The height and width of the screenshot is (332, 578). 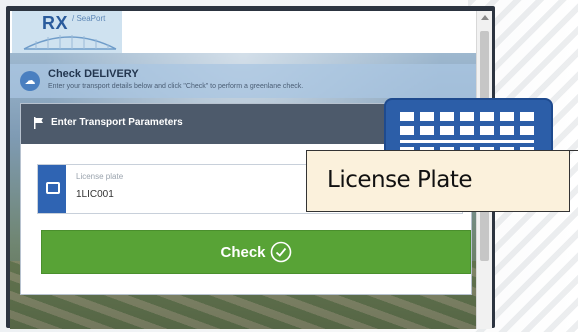 What do you see at coordinates (485, 17) in the screenshot?
I see `scroll-up-arrow-icon` at bounding box center [485, 17].